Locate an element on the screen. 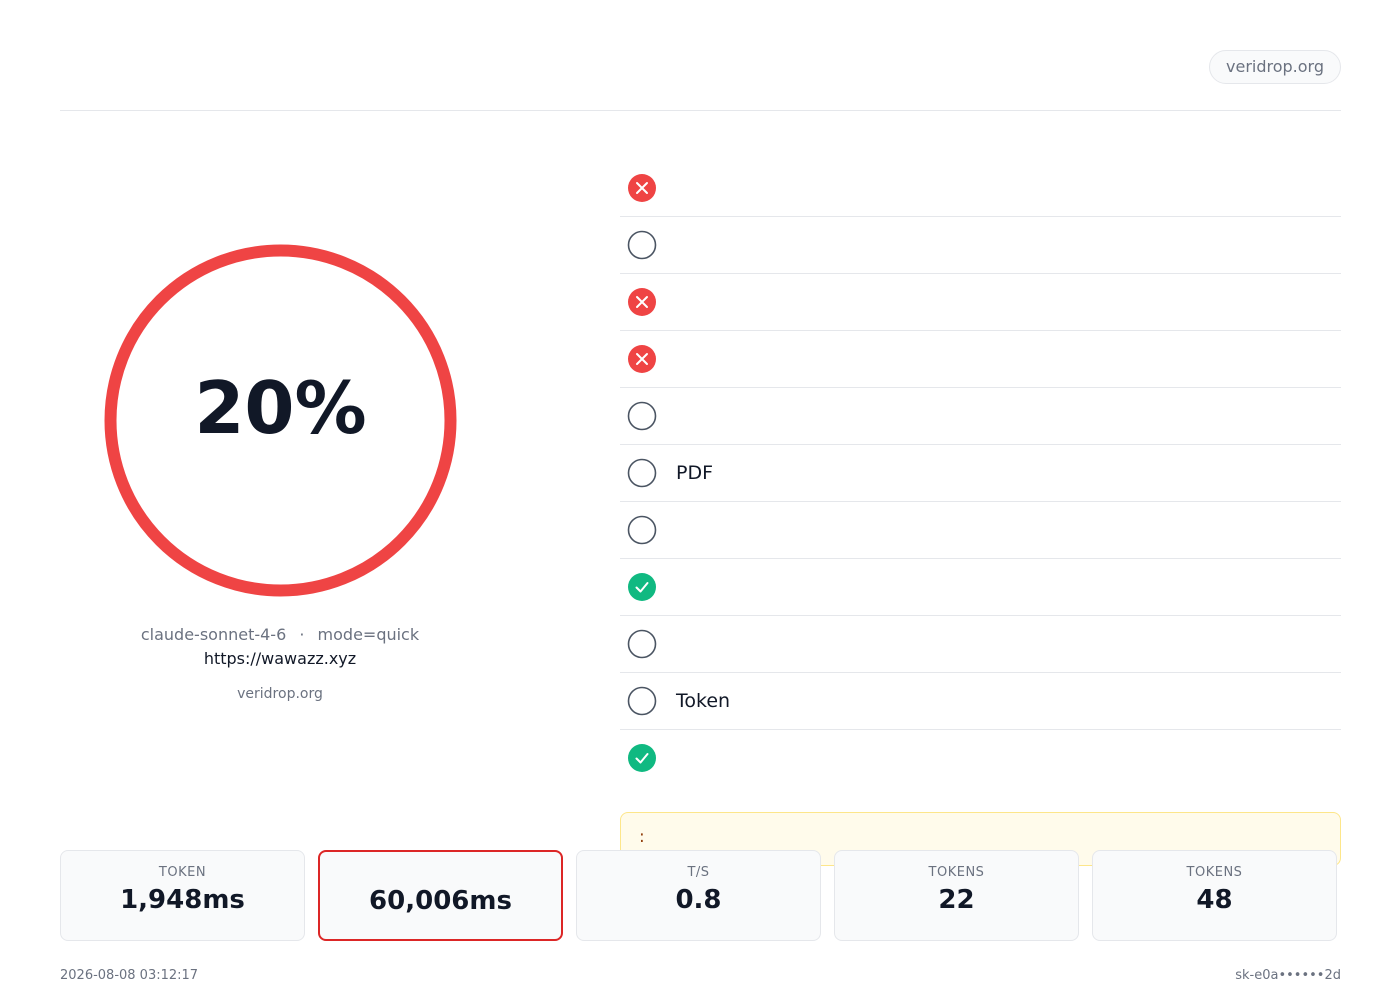 The height and width of the screenshot is (1000, 1400). notice-text: : is located at coordinates (642, 837).